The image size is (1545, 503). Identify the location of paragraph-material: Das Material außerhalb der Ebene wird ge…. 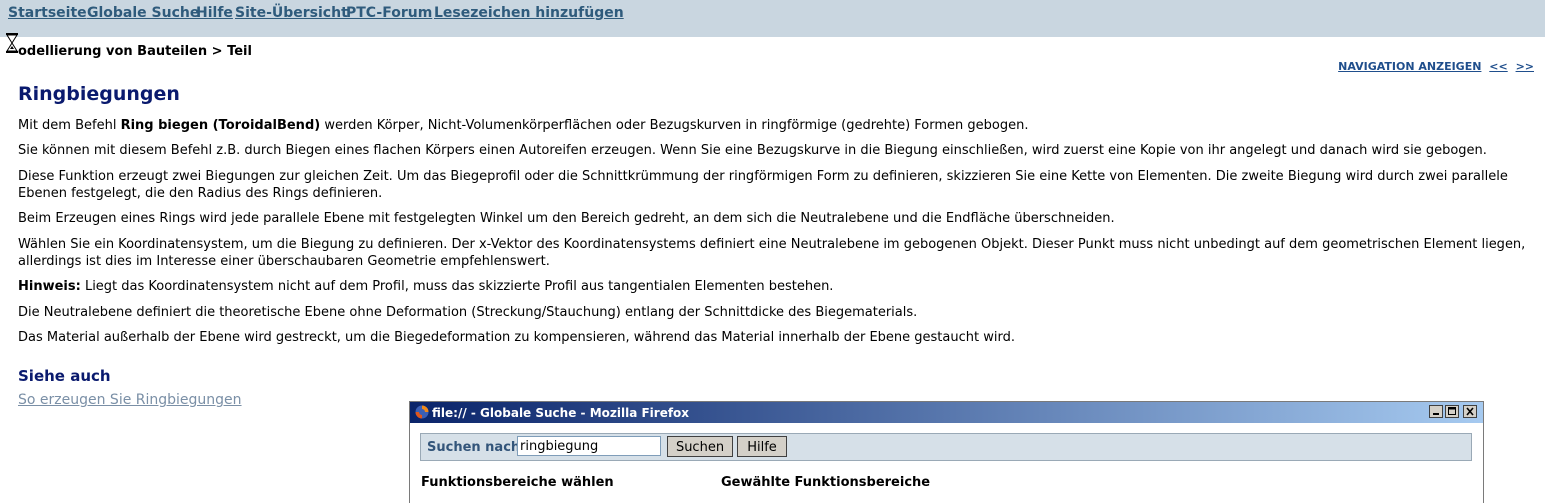
(516, 337).